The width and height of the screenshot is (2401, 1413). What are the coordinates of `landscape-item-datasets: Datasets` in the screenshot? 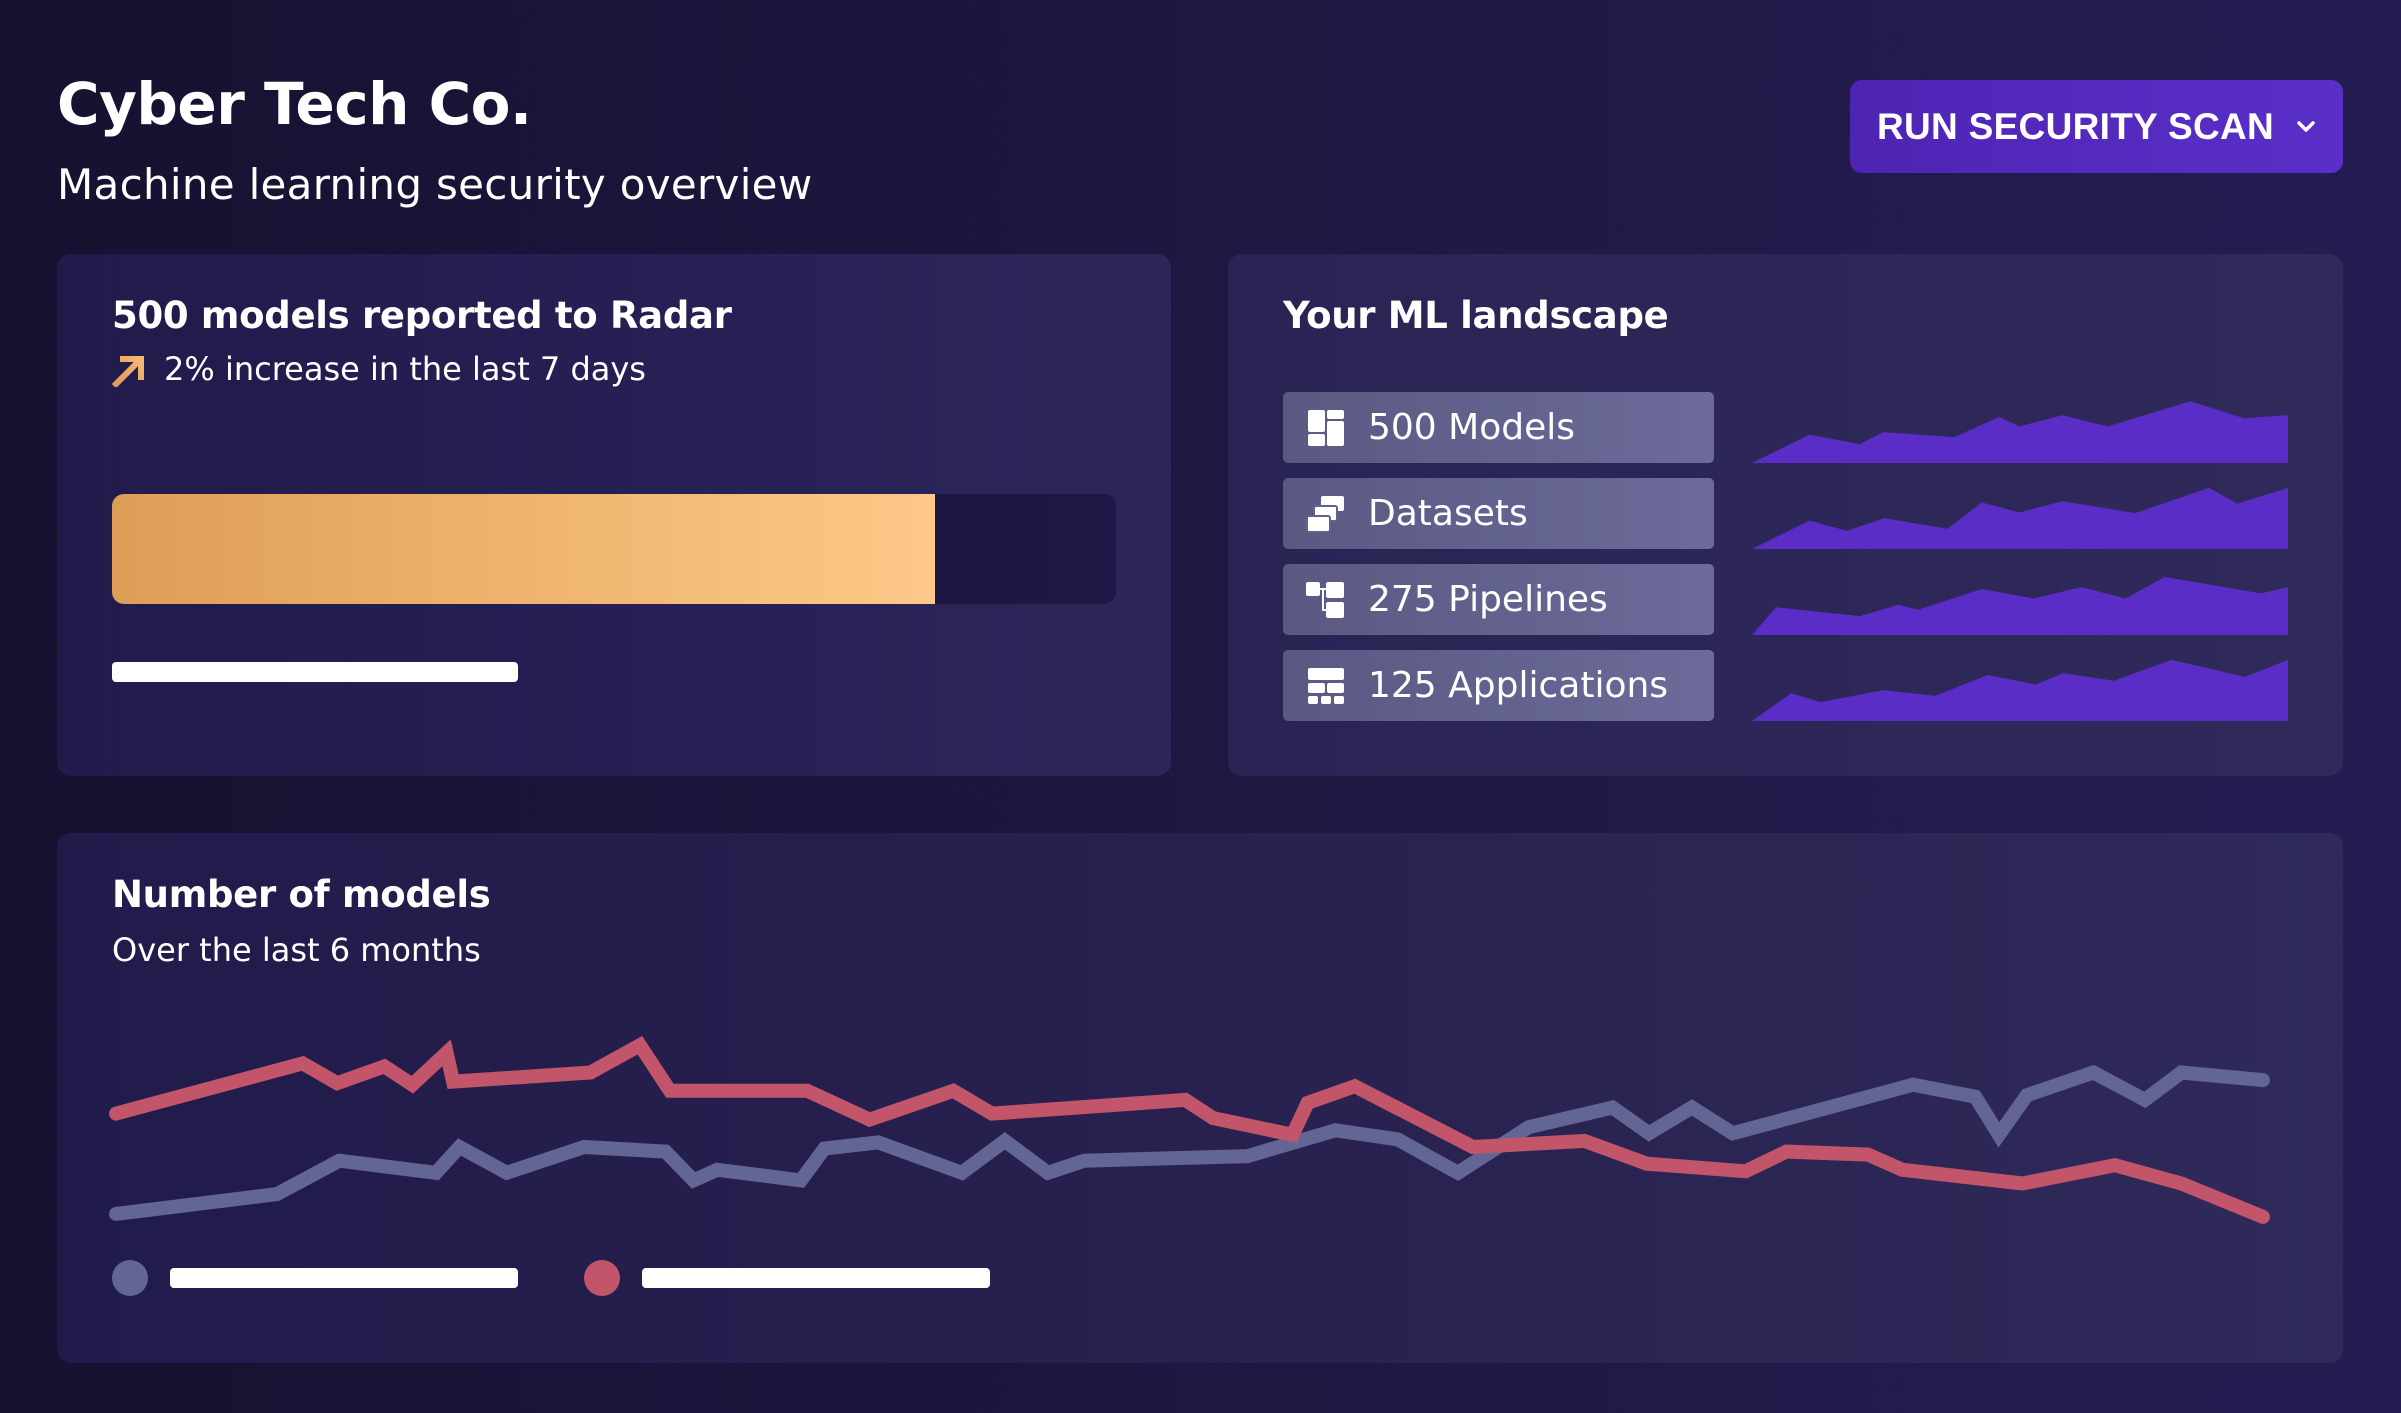 It's located at (1498, 513).